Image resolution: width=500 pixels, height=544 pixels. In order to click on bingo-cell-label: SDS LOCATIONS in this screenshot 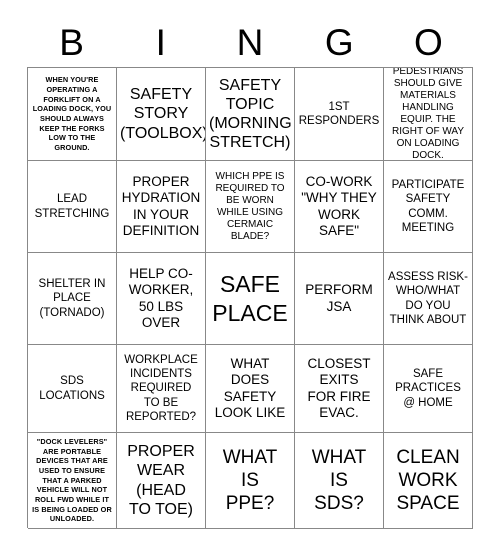, I will do `click(72, 388)`.